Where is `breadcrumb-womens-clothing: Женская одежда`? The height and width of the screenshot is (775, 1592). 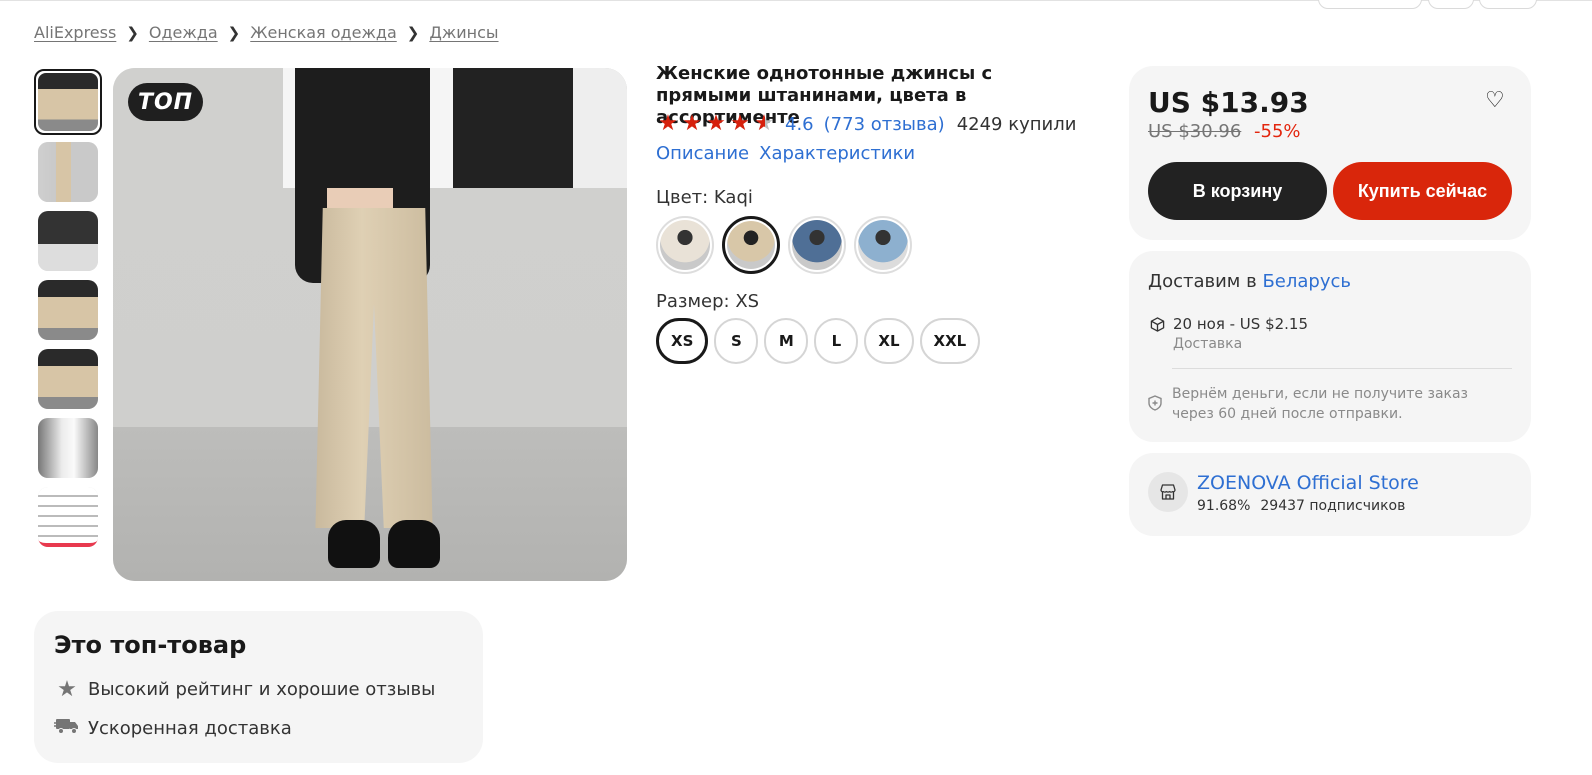
breadcrumb-womens-clothing: Женская одежда is located at coordinates (323, 32).